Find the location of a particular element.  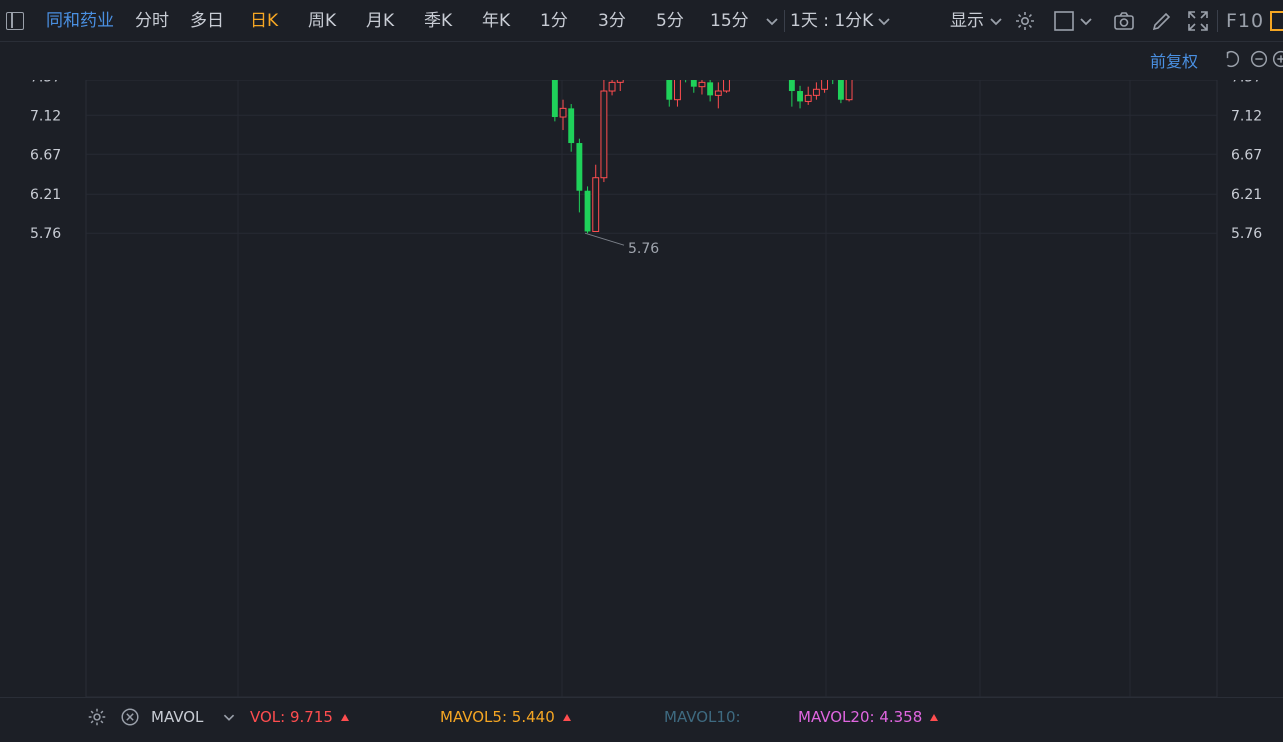

vol-value: 9.715 is located at coordinates (311, 717).